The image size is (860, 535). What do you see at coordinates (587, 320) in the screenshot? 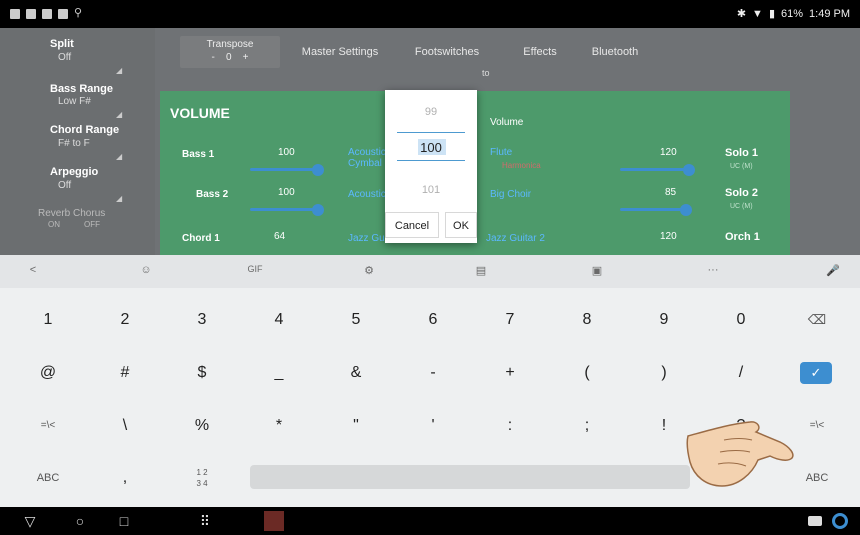
I see `key-8: 8` at bounding box center [587, 320].